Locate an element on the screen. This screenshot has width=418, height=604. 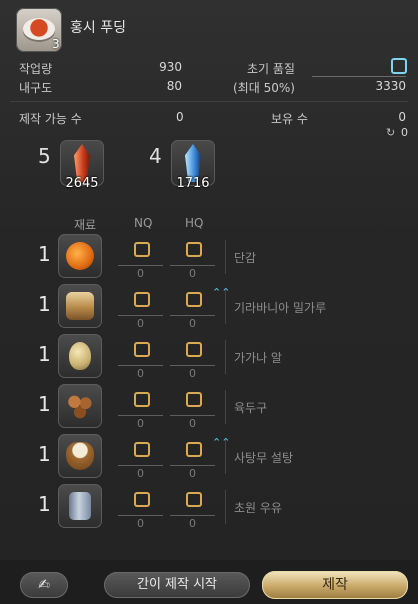
book-hand-icon: ✍ is located at coordinates (44, 585).